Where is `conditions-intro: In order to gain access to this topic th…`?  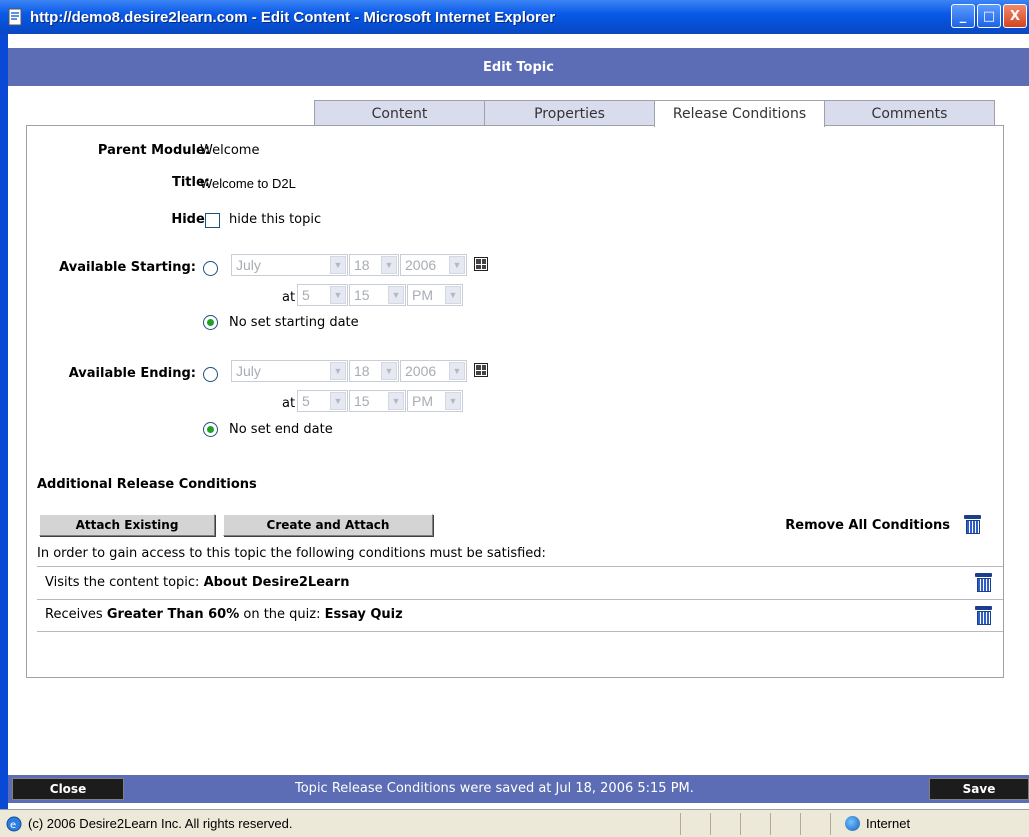
conditions-intro: In order to gain access to this topic th… is located at coordinates (291, 553).